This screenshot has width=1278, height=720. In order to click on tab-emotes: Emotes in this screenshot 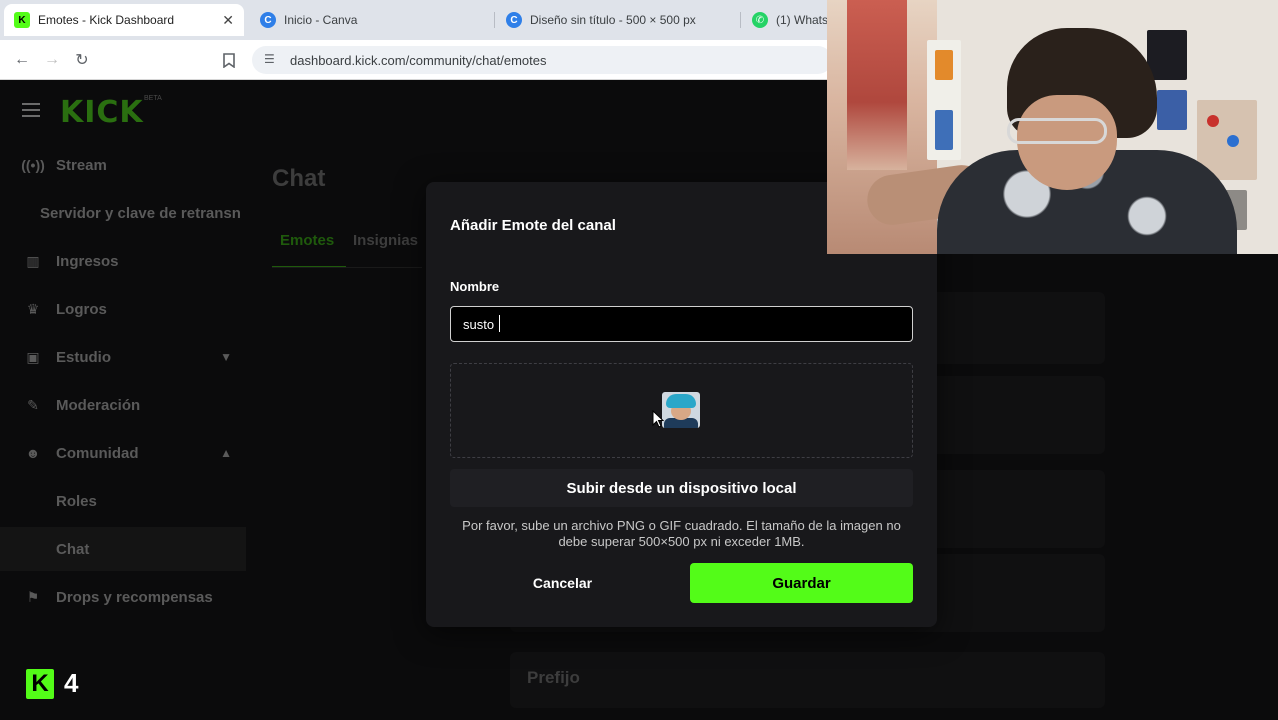, I will do `click(307, 240)`.